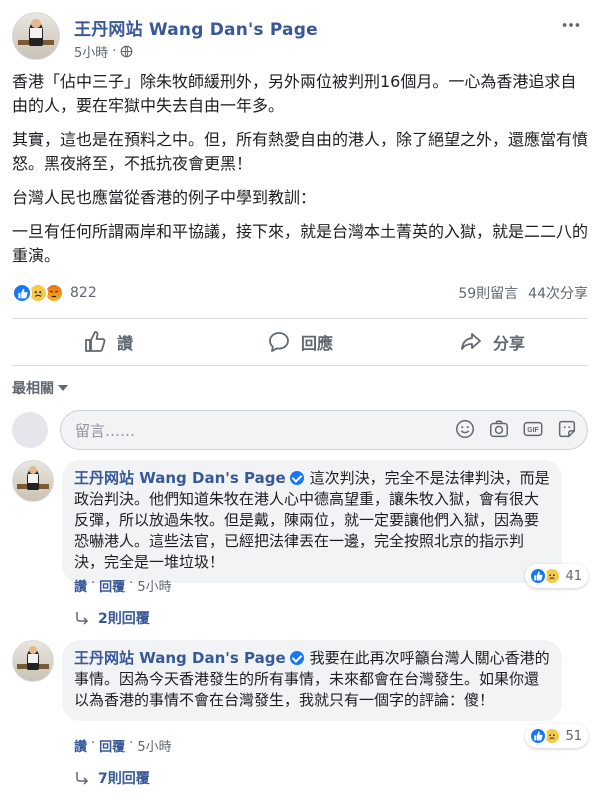 This screenshot has height=804, width=600. Describe the element at coordinates (571, 25) in the screenshot. I see `more-options-icon` at that location.